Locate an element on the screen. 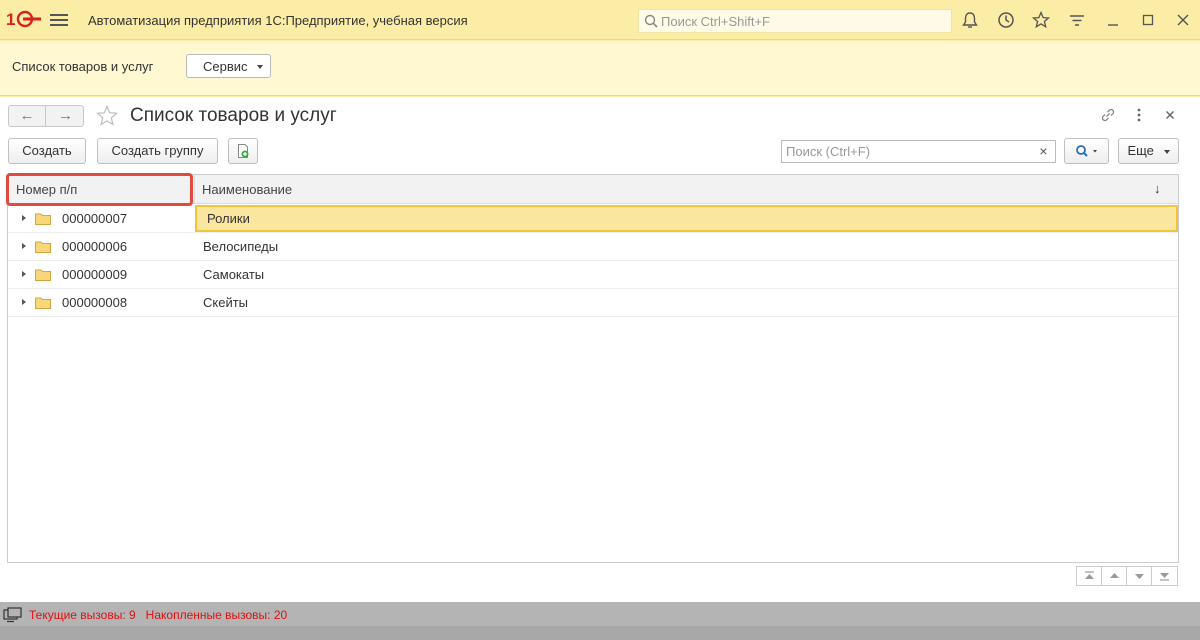 This screenshot has height=640, width=1200. column-divider is located at coordinates (194, 189).